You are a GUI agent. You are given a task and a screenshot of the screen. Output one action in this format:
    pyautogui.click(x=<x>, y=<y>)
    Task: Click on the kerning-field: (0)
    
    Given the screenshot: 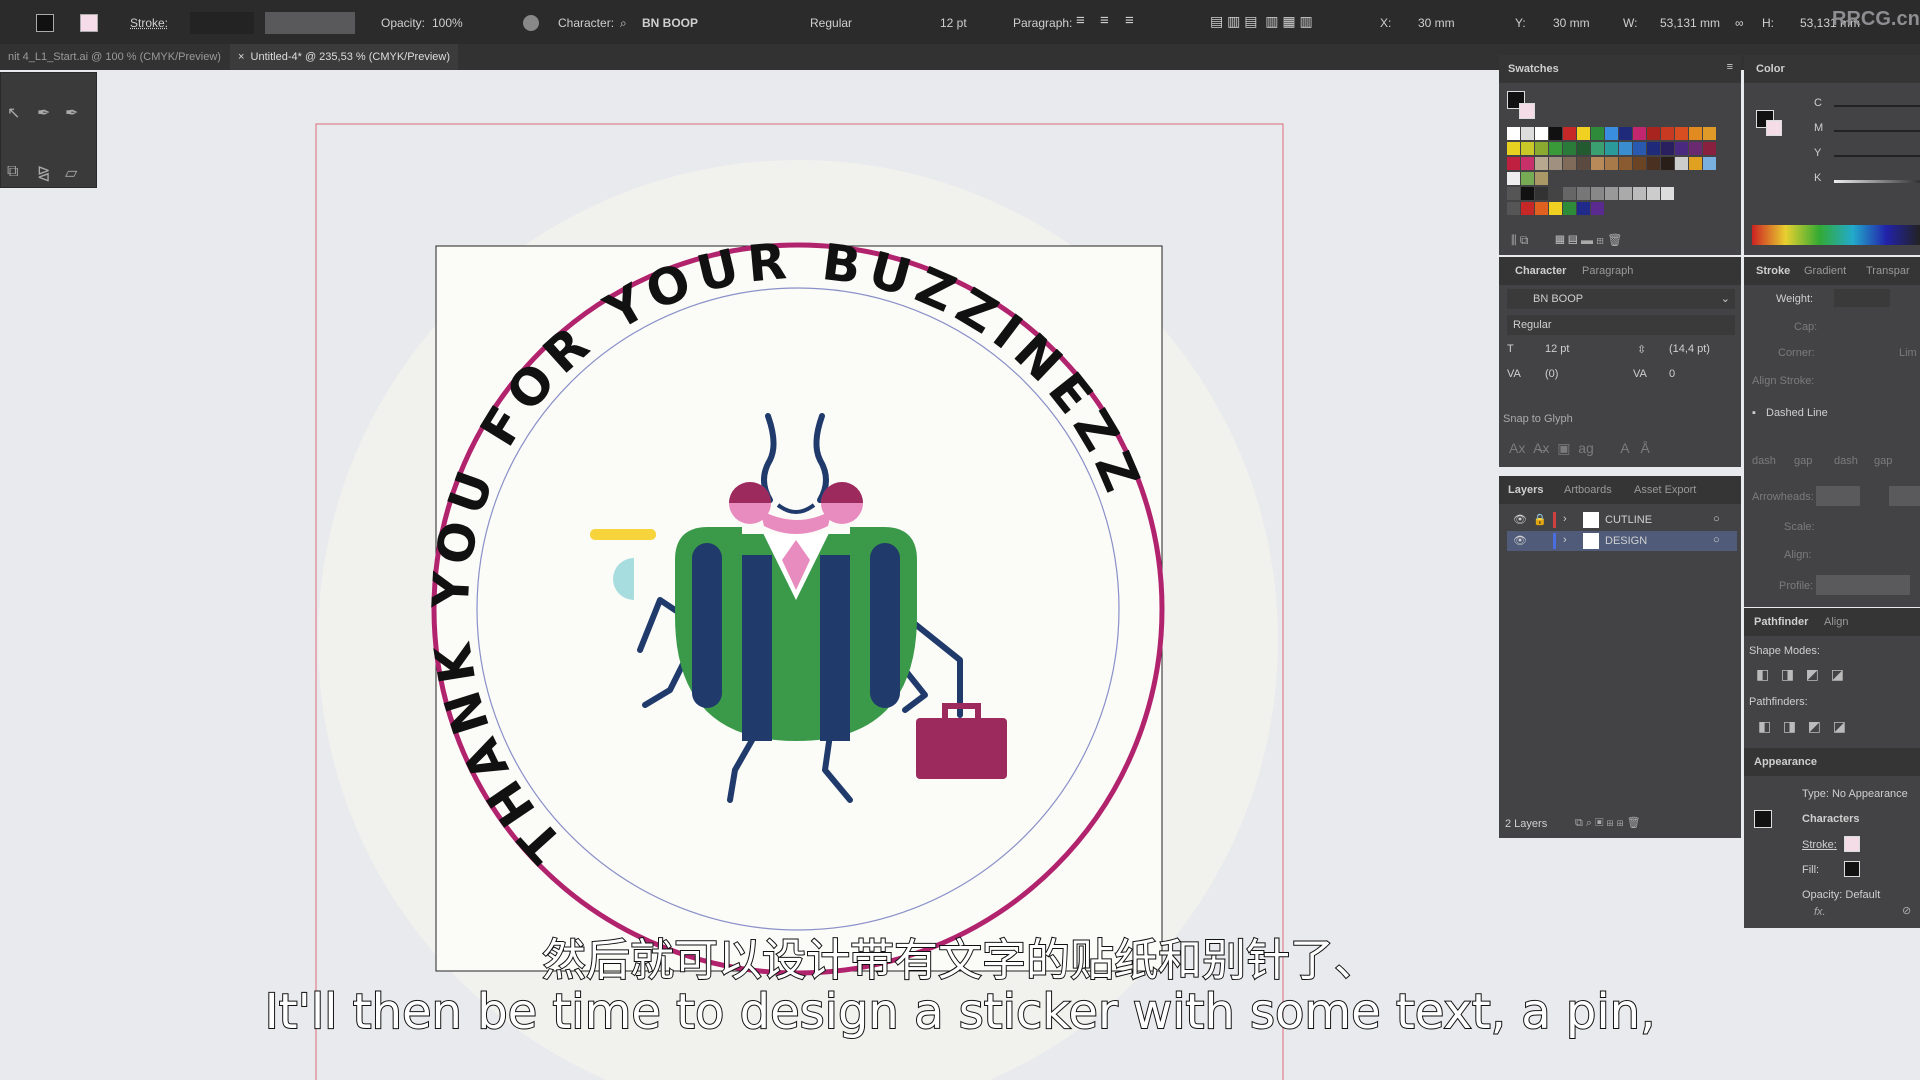 What is the action you would take?
    pyautogui.click(x=1551, y=374)
    